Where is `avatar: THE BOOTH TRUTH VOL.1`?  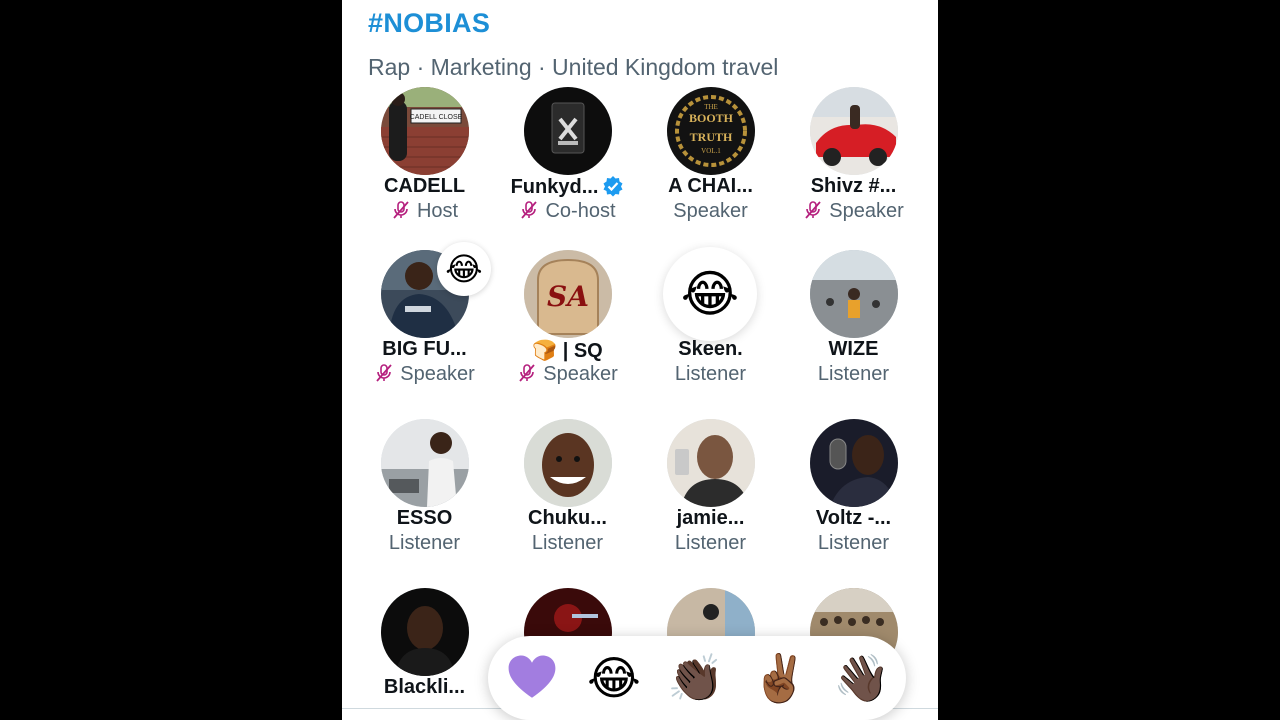
avatar: THE BOOTH TRUTH VOL.1 is located at coordinates (711, 131).